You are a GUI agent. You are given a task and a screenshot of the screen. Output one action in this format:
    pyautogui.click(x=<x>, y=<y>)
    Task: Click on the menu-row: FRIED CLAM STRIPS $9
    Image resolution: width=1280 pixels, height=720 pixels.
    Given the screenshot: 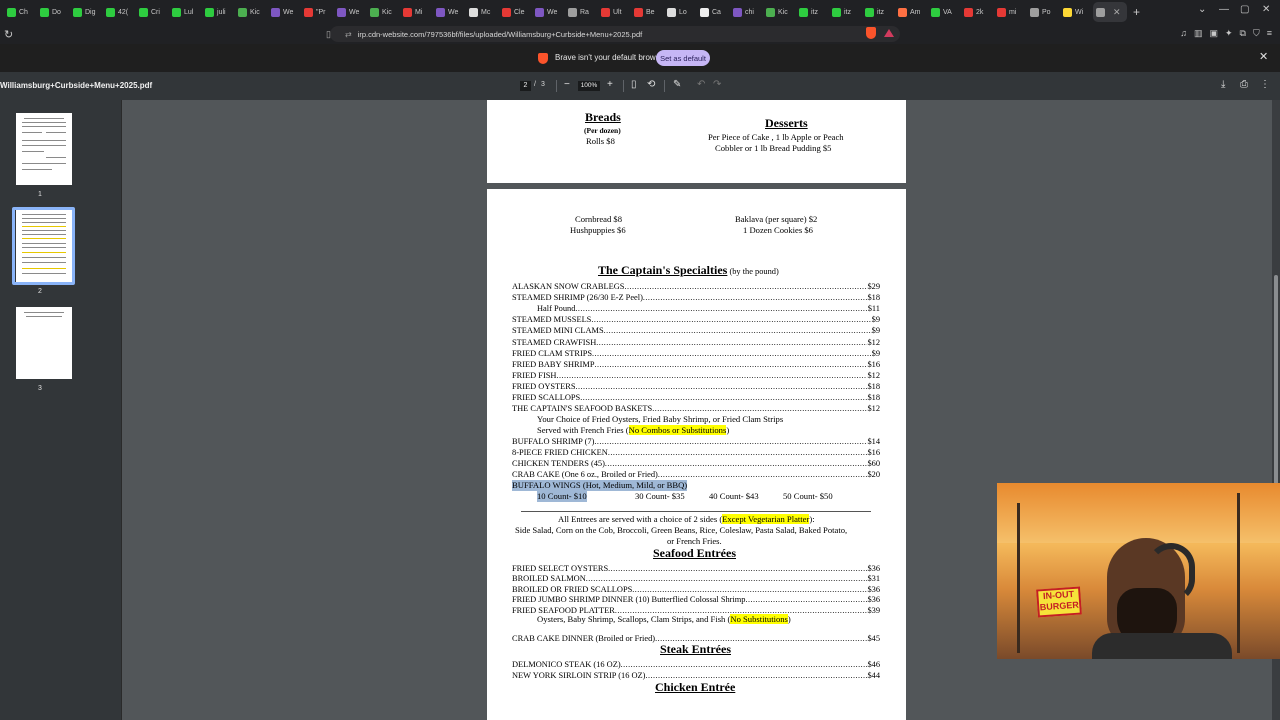 What is the action you would take?
    pyautogui.click(x=696, y=353)
    